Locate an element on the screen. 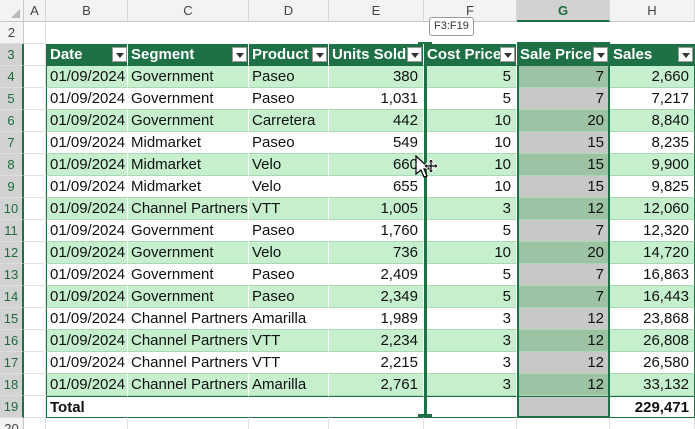 Image resolution: width=695 pixels, height=429 pixels. table-cell: 2,234 is located at coordinates (376, 341).